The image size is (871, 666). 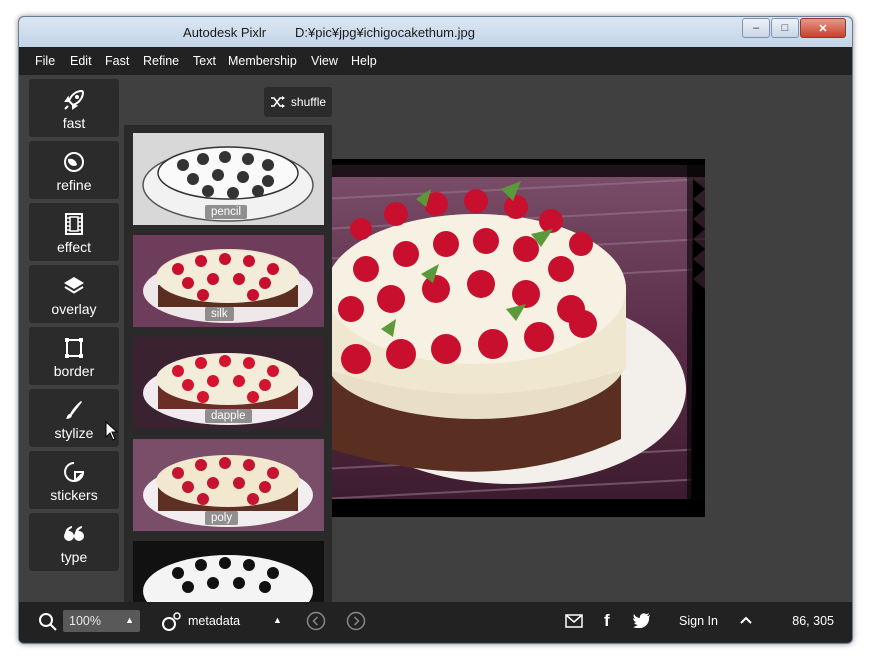 What do you see at coordinates (74, 542) in the screenshot?
I see `sidebar-item-type: type` at bounding box center [74, 542].